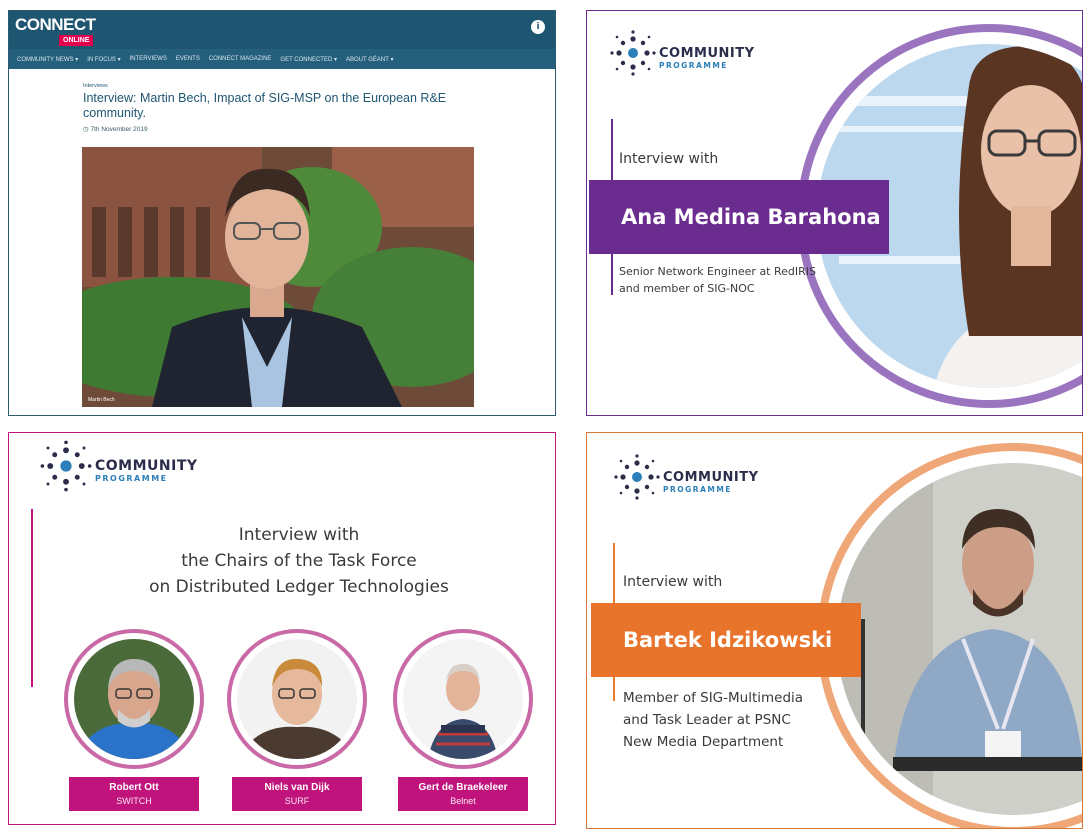 The width and height of the screenshot is (1083, 829). I want to click on connect-online-logo: CONNECT ONLINE, so click(60, 31).